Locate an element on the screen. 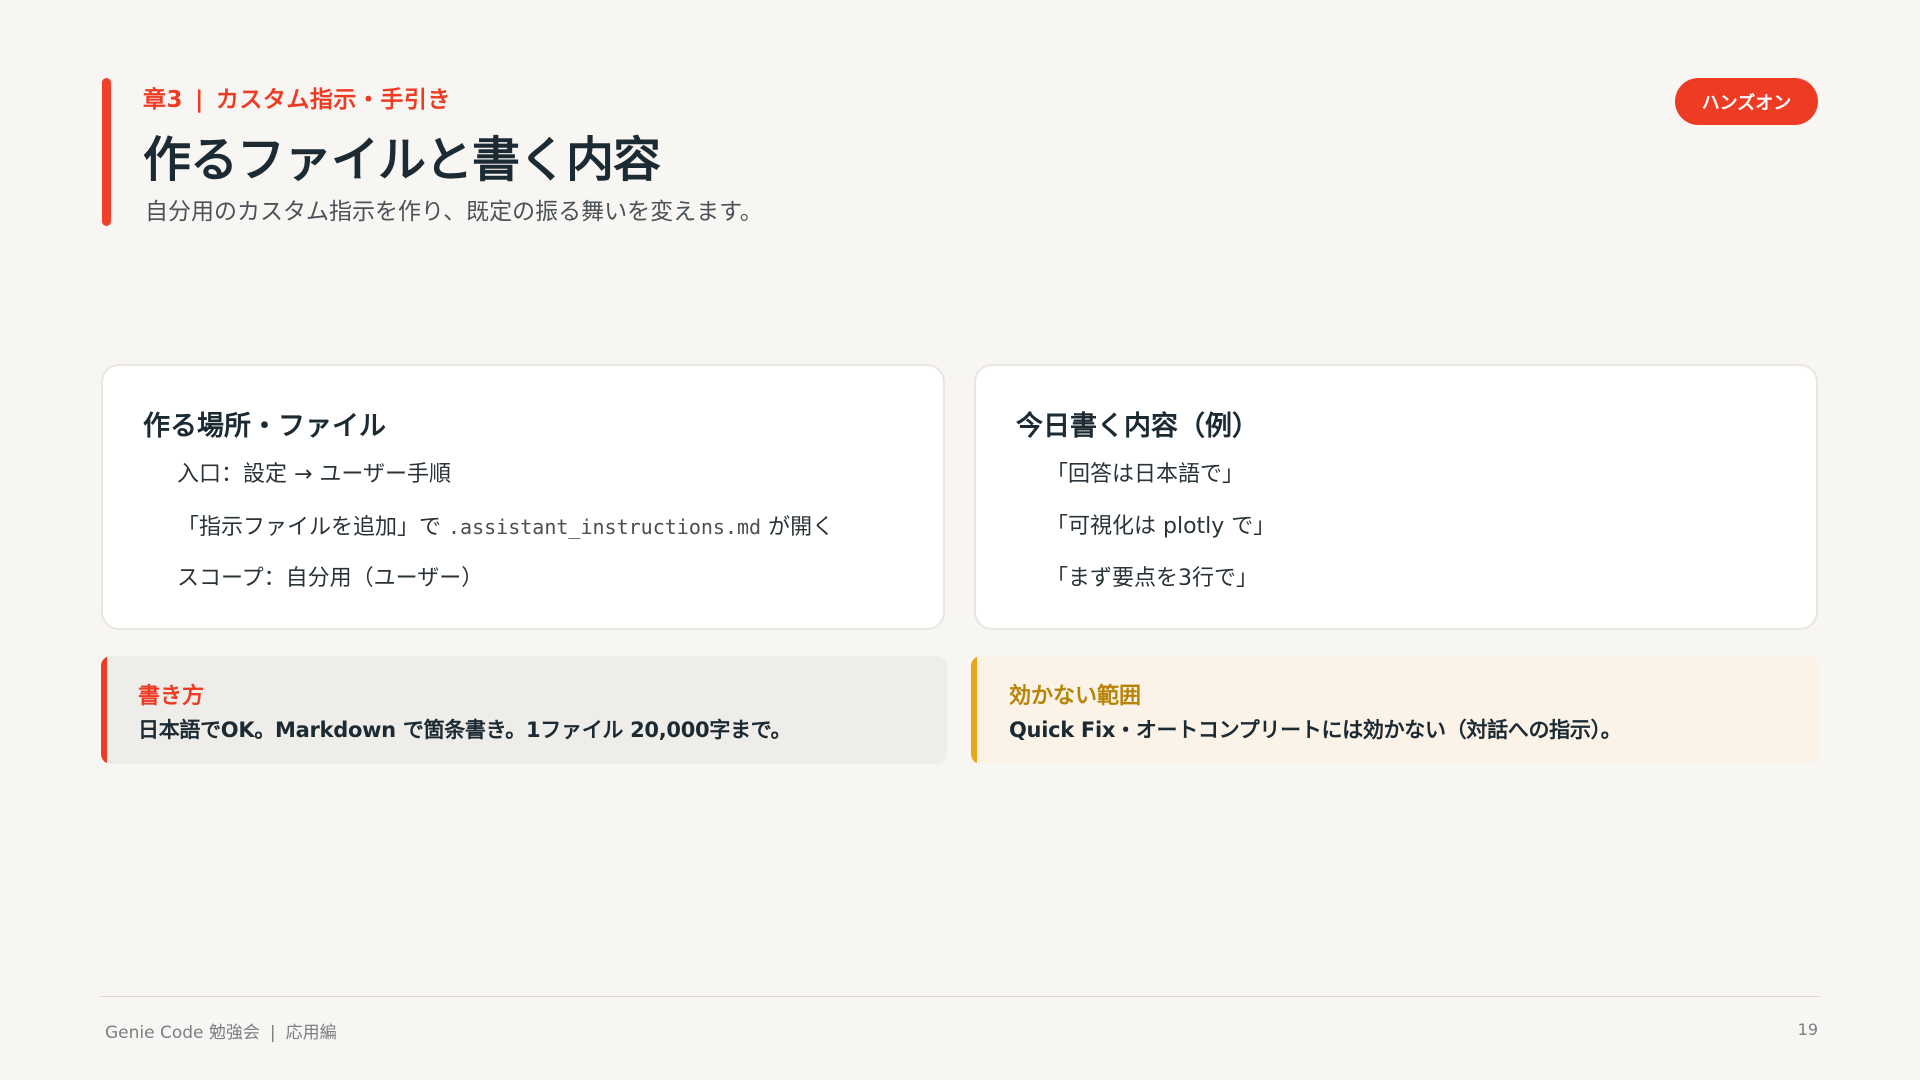  footer-deck-label: Genie Code 勉強会 | 応用編 is located at coordinates (221, 1030).